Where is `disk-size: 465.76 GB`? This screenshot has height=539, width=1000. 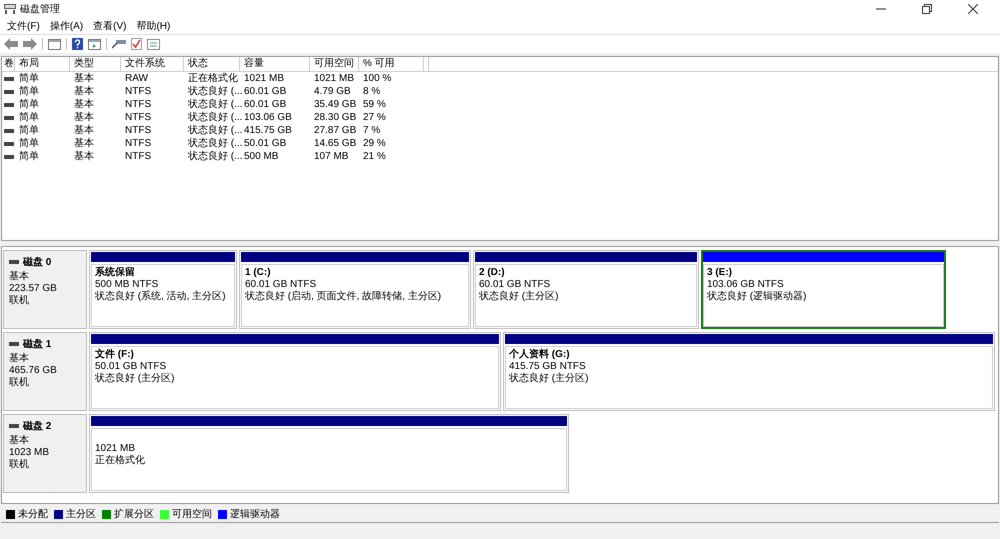 disk-size: 465.76 GB is located at coordinates (33, 370).